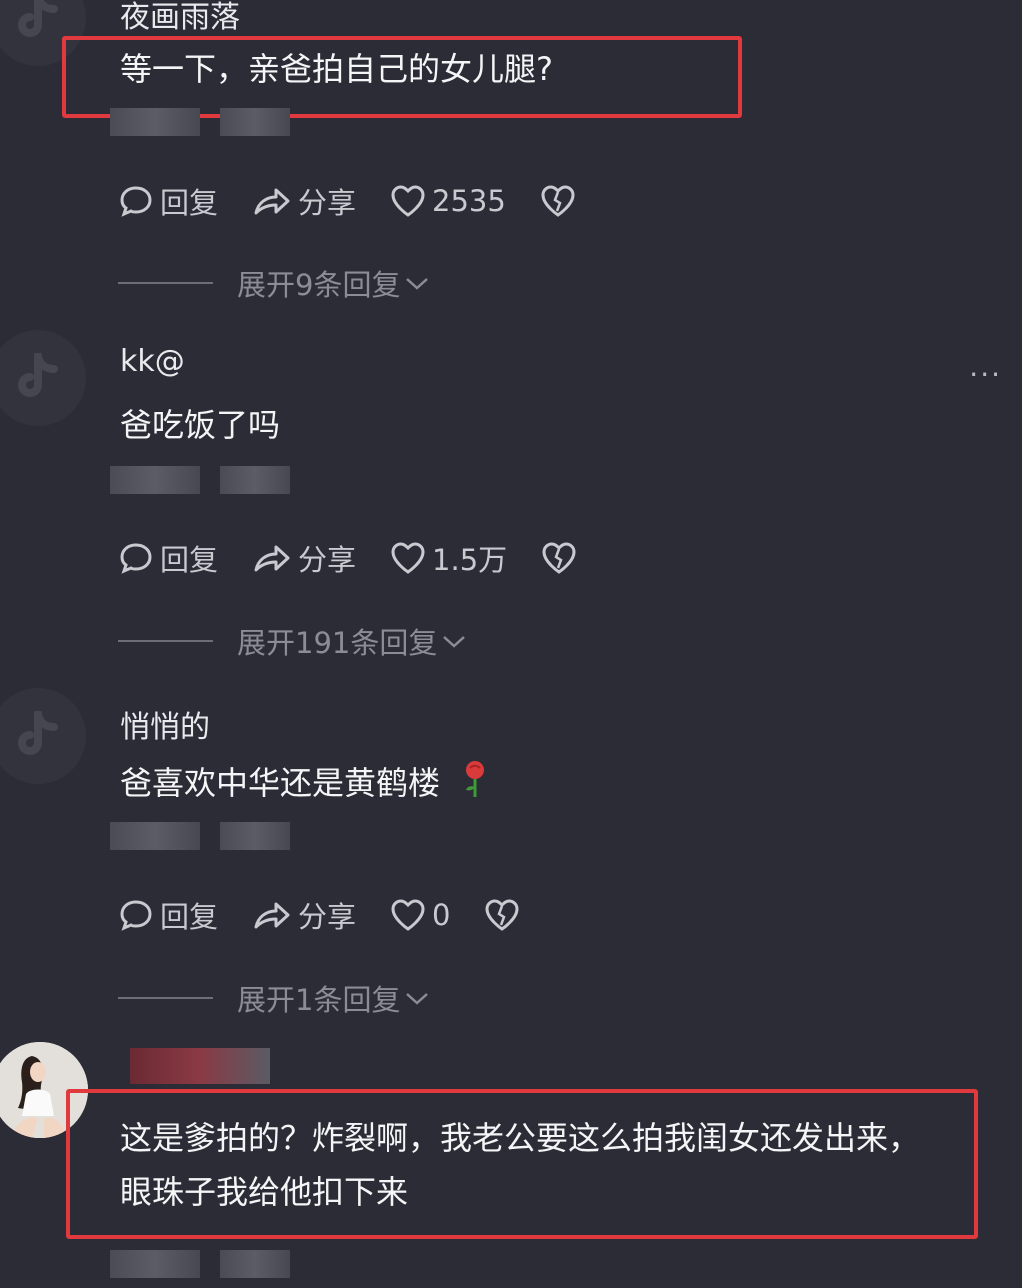 This screenshot has width=1022, height=1288. Describe the element at coordinates (441, 915) in the screenshot. I see `like-count: 0` at that location.